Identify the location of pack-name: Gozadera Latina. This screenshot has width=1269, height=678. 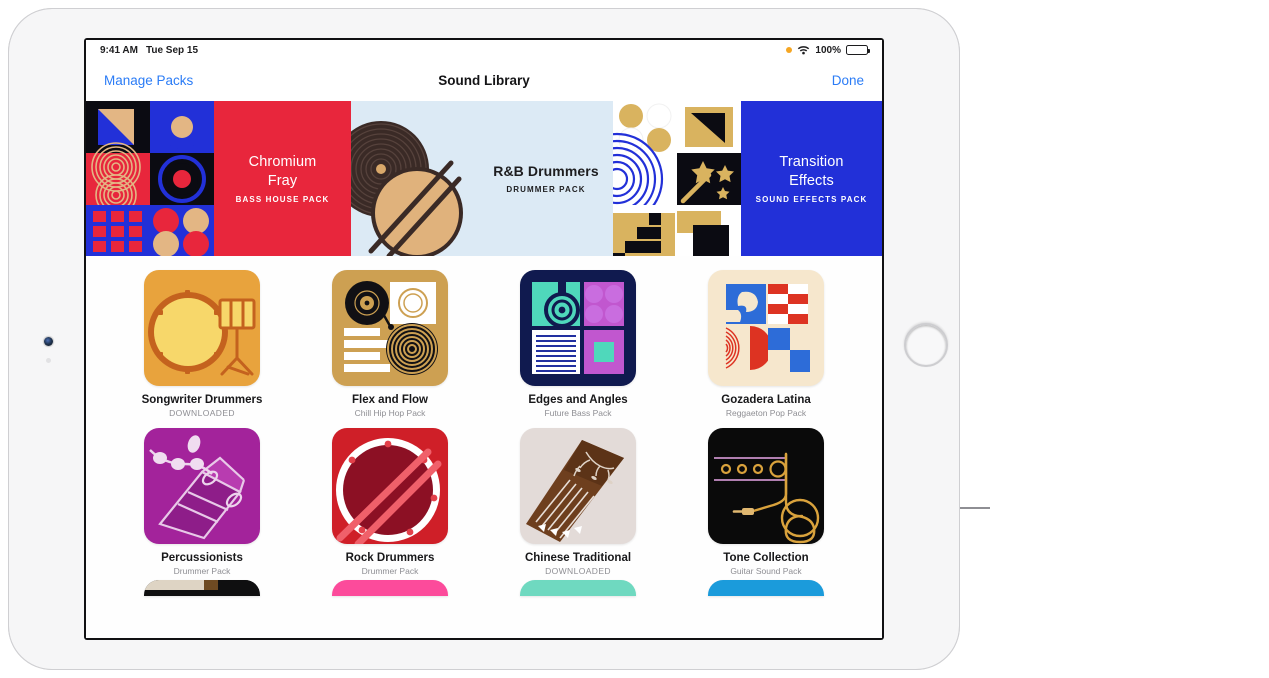
(766, 400).